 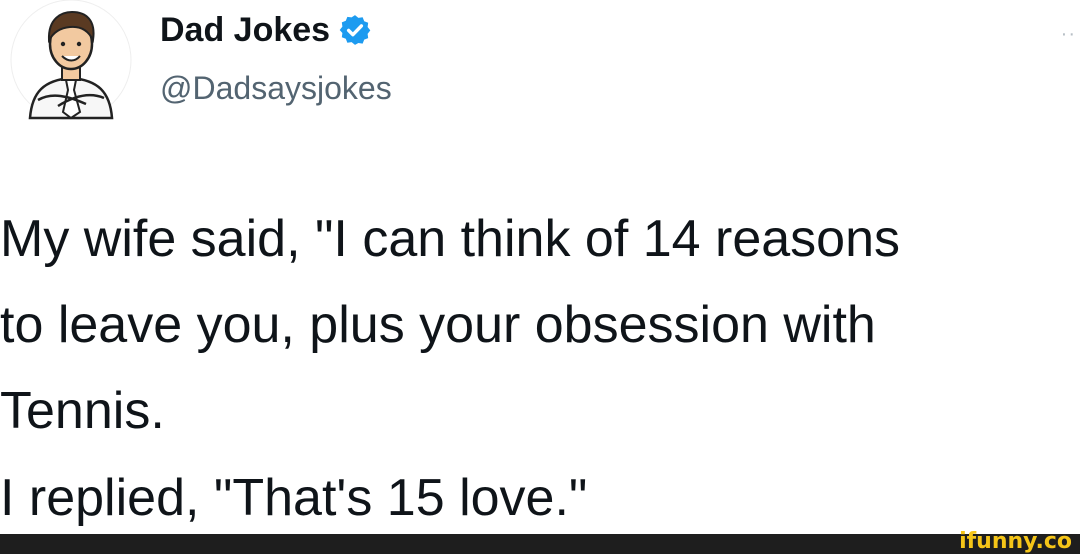 I want to click on cartoon-man-avatar-icon, so click(x=71, y=60).